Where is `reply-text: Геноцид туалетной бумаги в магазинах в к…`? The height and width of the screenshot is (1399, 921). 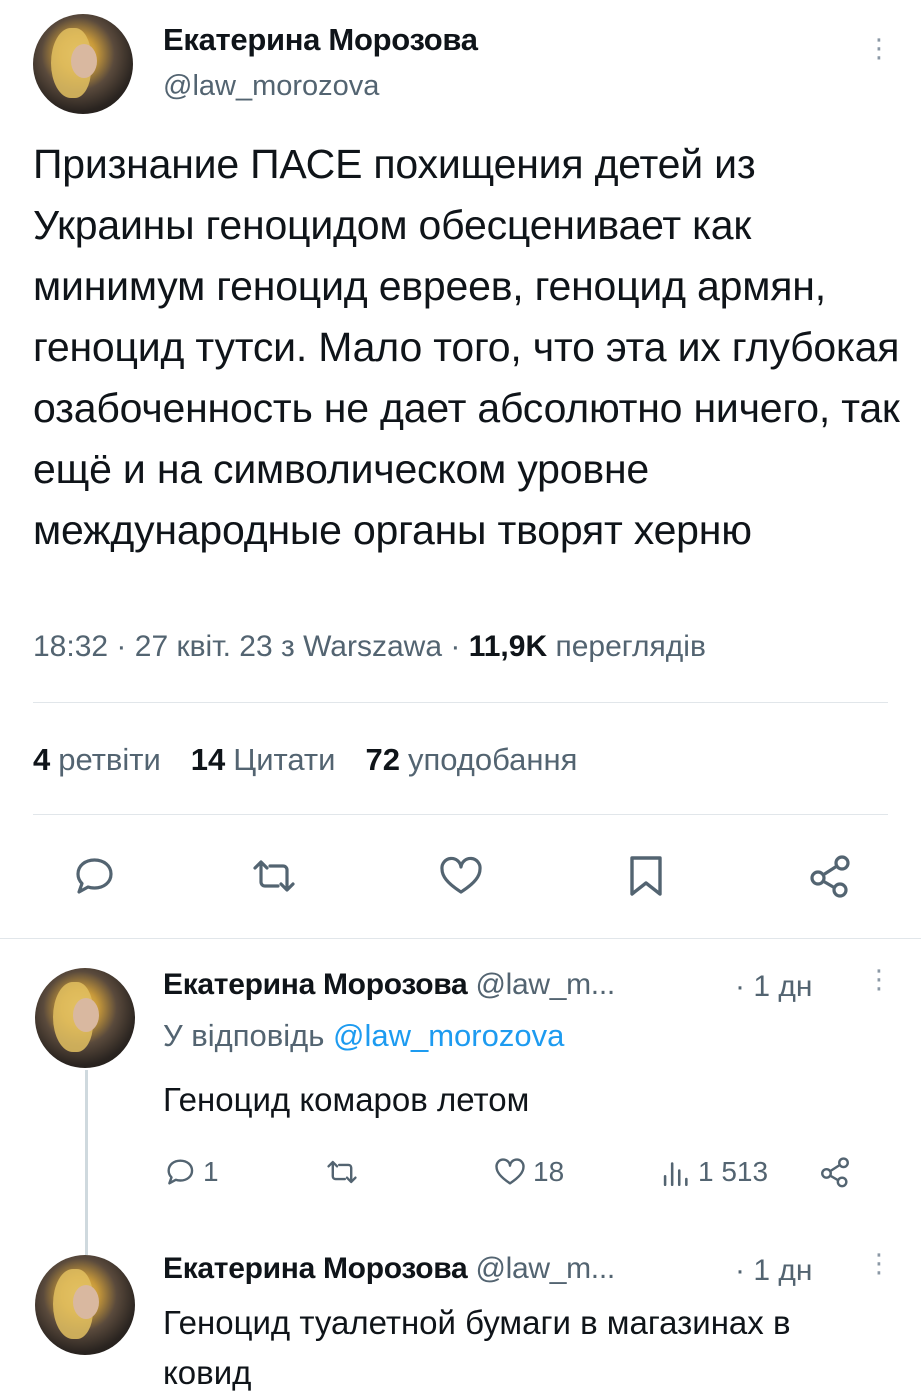
reply-text: Геноцид туалетной бумаги в магазинах в к… is located at coordinates (477, 1347).